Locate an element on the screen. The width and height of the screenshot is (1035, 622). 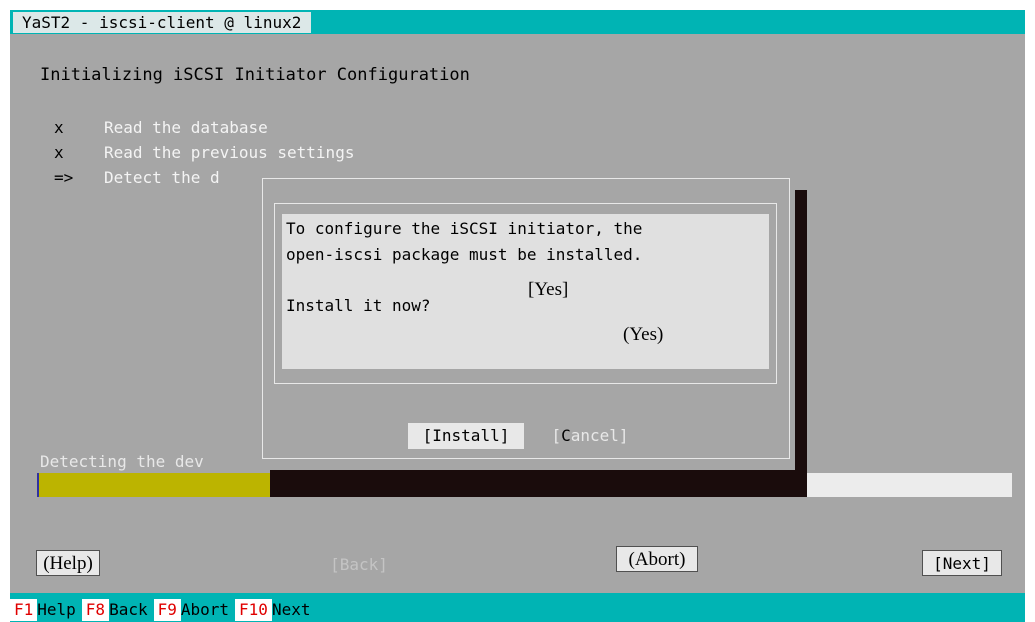
dialog-message-line-2: open-iscsi package must be installed. is located at coordinates (464, 254).